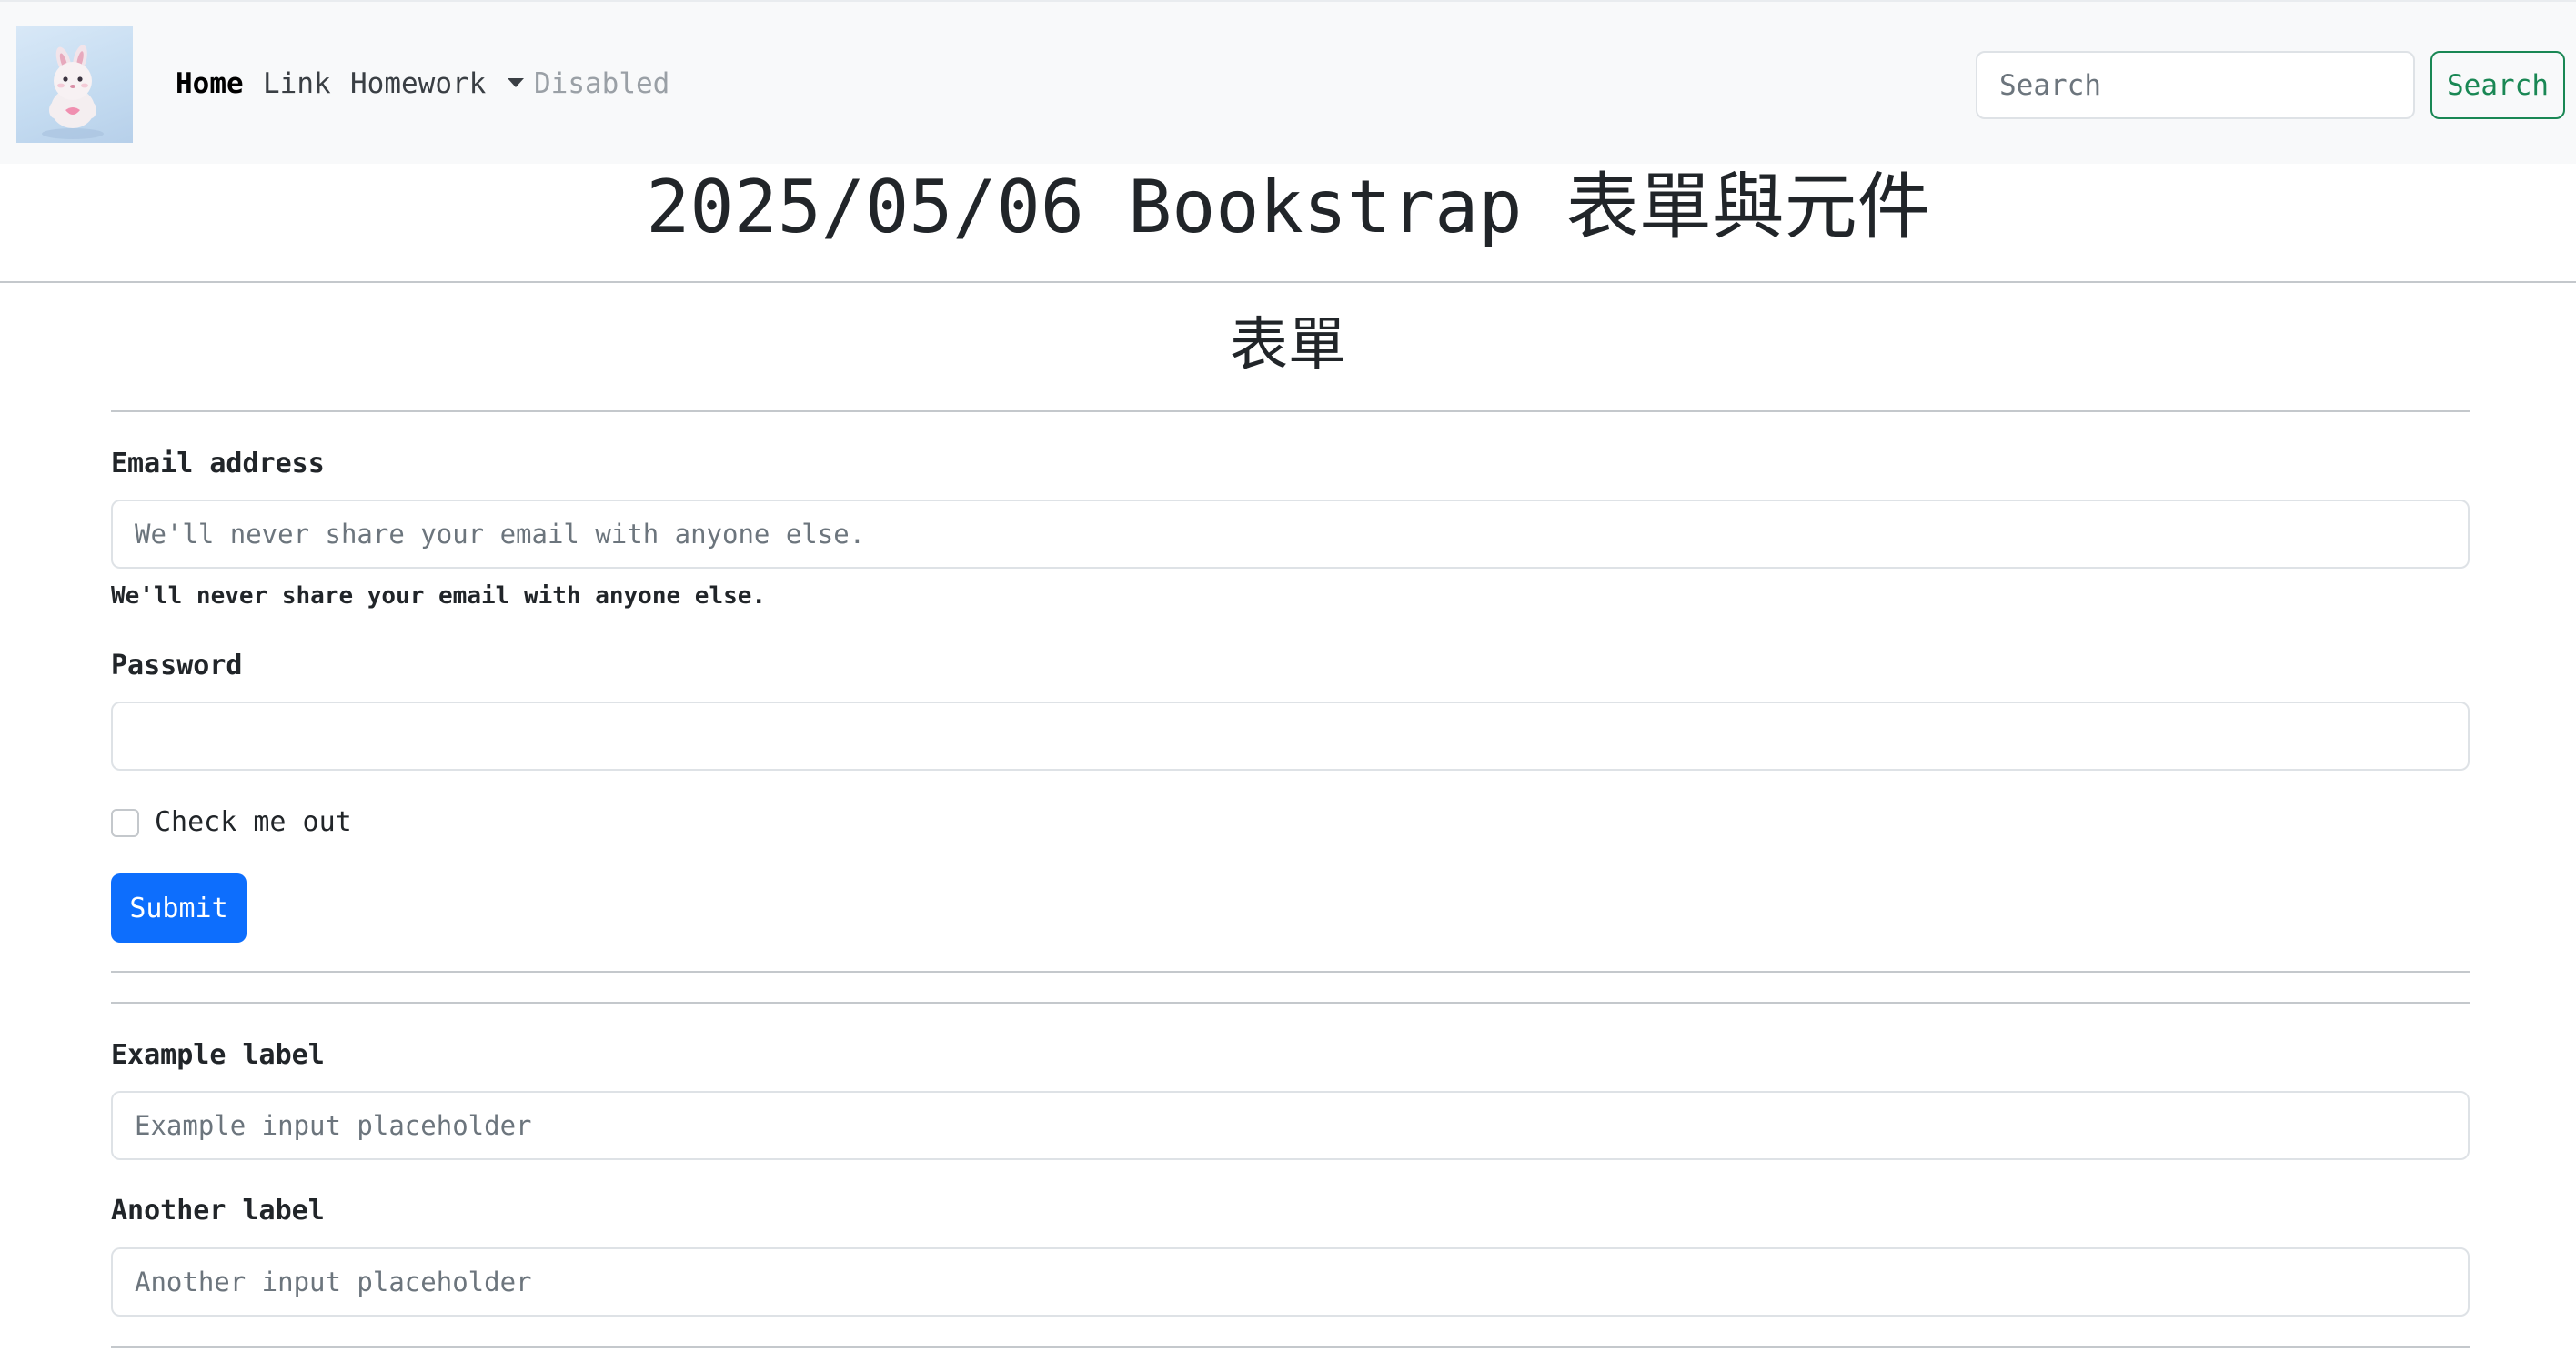  What do you see at coordinates (516, 82) in the screenshot?
I see `caret-down-icon` at bounding box center [516, 82].